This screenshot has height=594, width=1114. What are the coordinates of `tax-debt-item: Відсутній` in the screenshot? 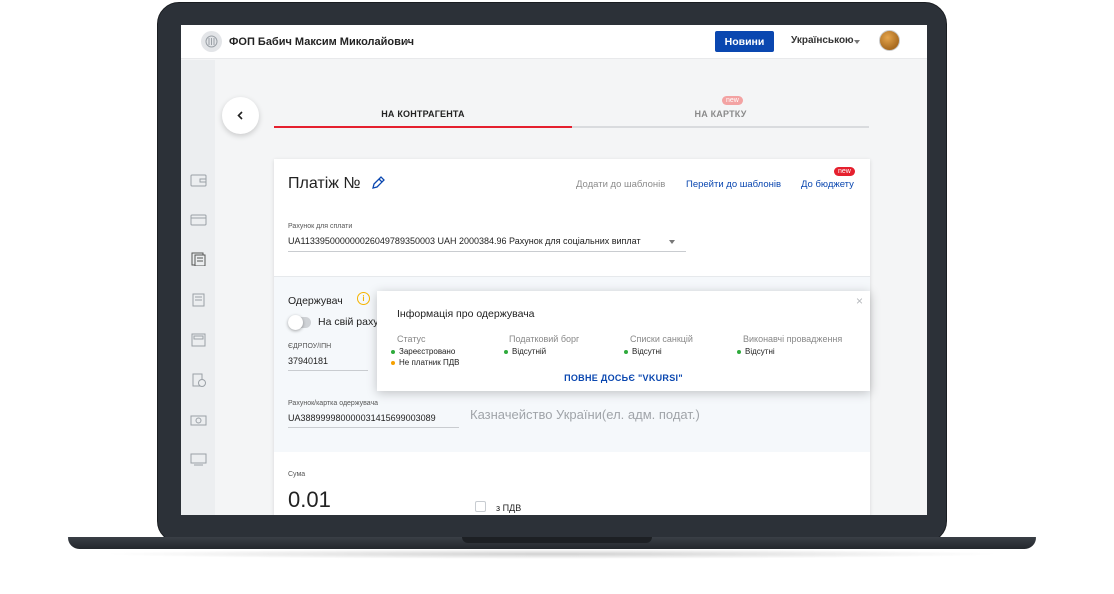 It's located at (525, 351).